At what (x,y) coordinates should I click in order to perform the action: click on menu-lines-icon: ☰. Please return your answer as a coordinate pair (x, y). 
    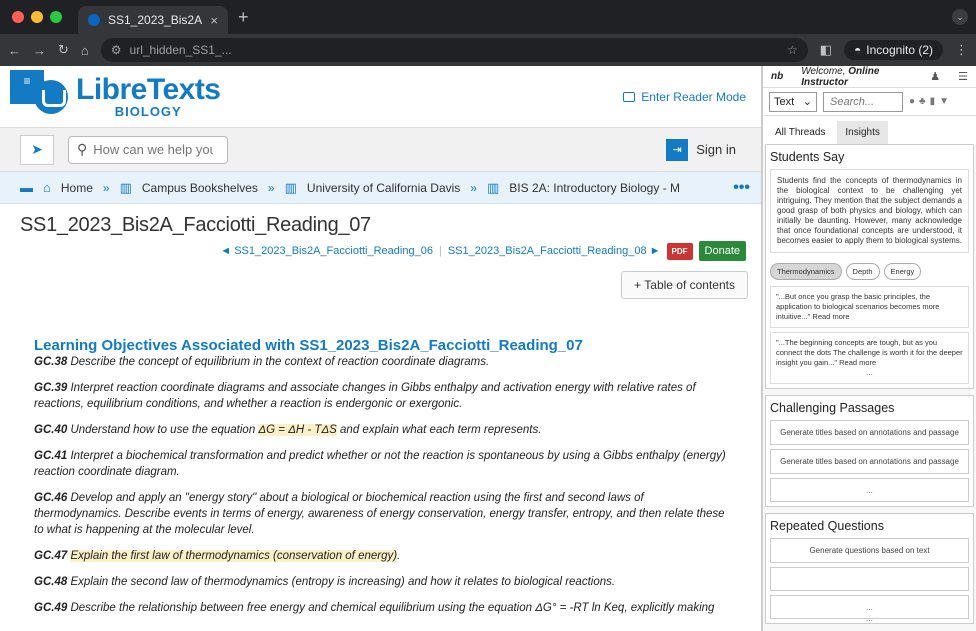
    Looking at the image, I should click on (963, 76).